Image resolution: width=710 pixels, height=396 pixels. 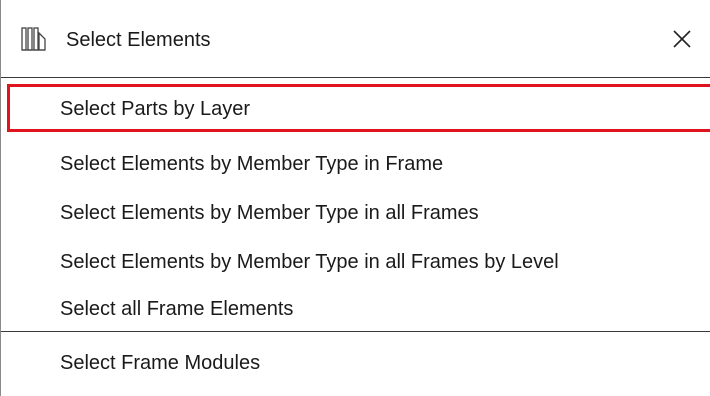 What do you see at coordinates (355, 309) in the screenshot?
I see `menu-item-all-frame-elements: Select all Frame Elements` at bounding box center [355, 309].